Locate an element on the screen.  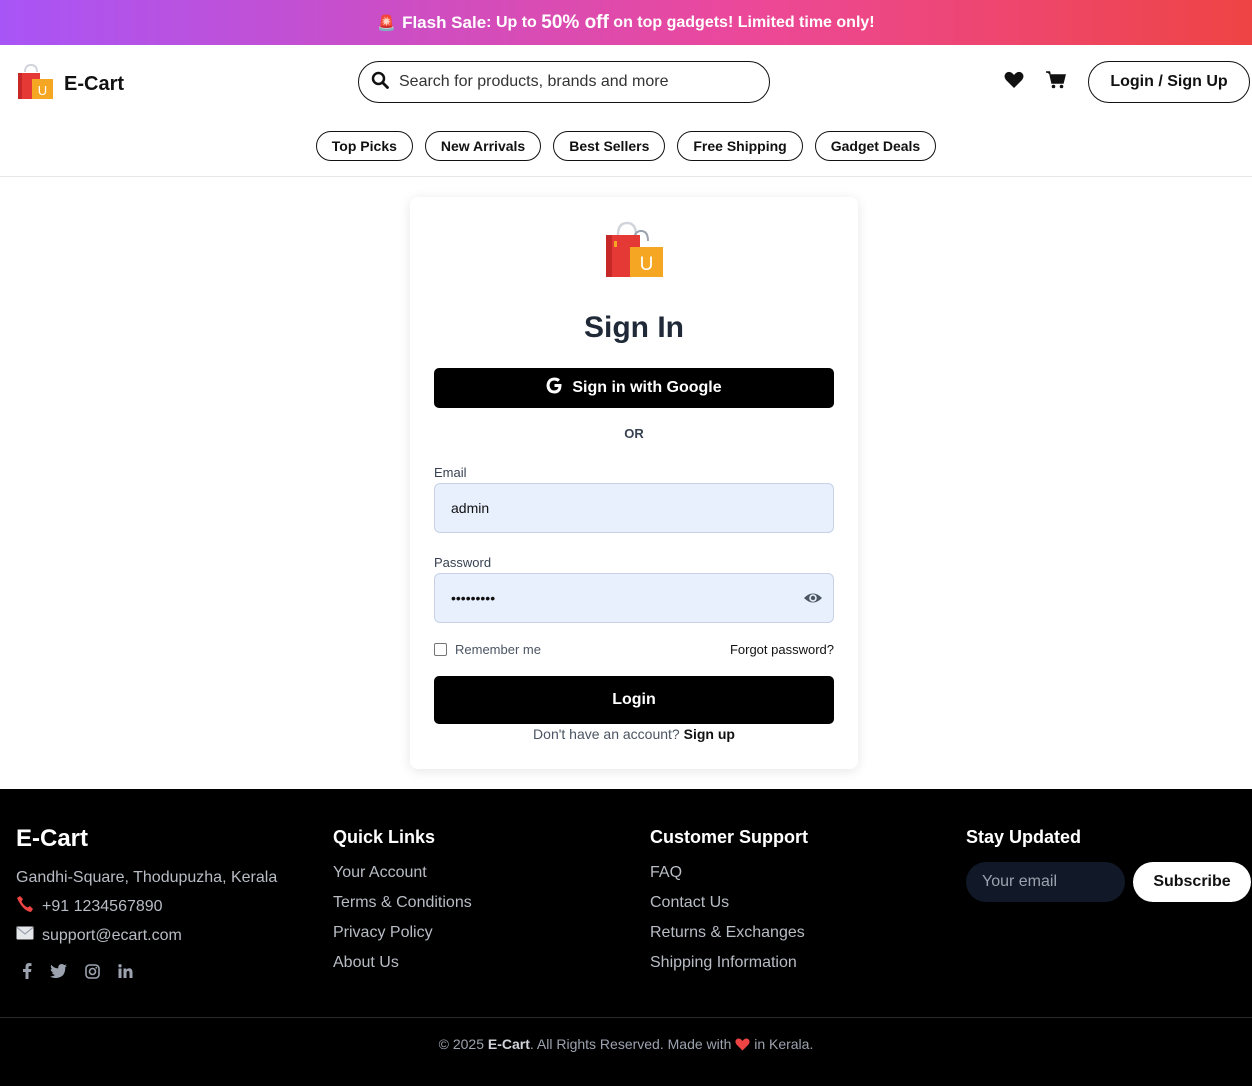
copyright-prefix: © 2025 is located at coordinates (463, 1044).